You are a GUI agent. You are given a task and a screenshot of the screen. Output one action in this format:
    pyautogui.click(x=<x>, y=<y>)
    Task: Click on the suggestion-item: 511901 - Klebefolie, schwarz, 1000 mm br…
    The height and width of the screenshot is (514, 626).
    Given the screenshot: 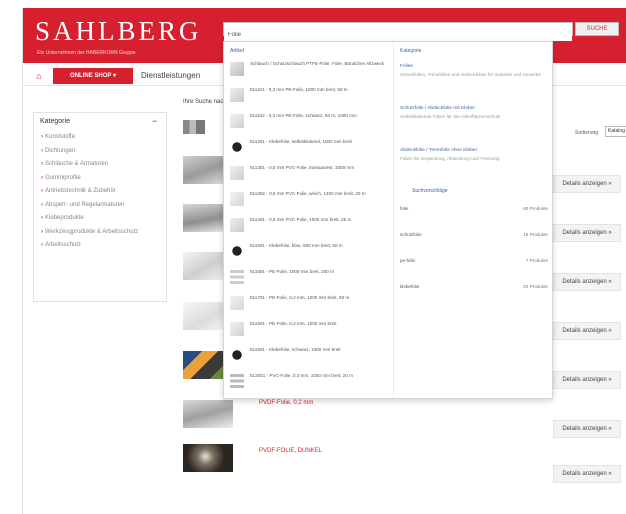 What is the action you would take?
    pyautogui.click(x=310, y=359)
    